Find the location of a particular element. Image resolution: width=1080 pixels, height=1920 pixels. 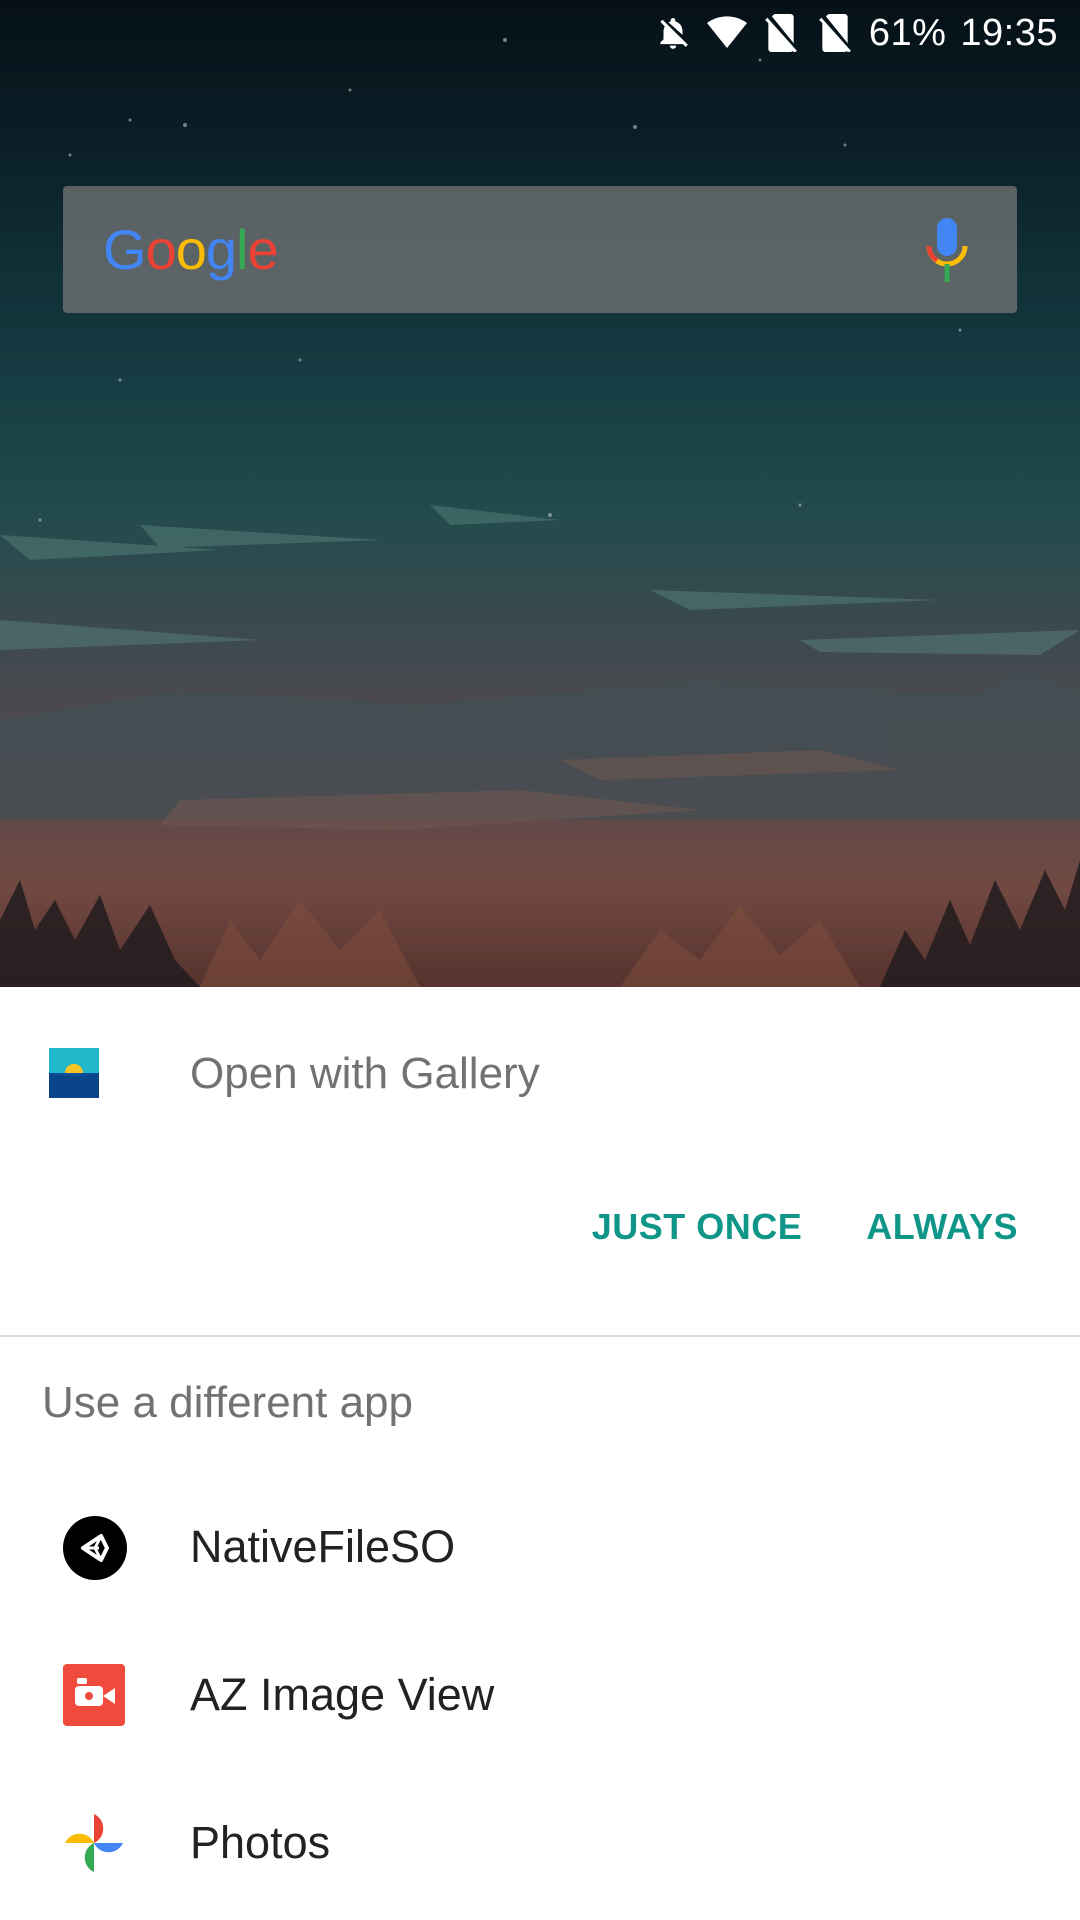

google-logo-letter: g is located at coordinates (221, 249).